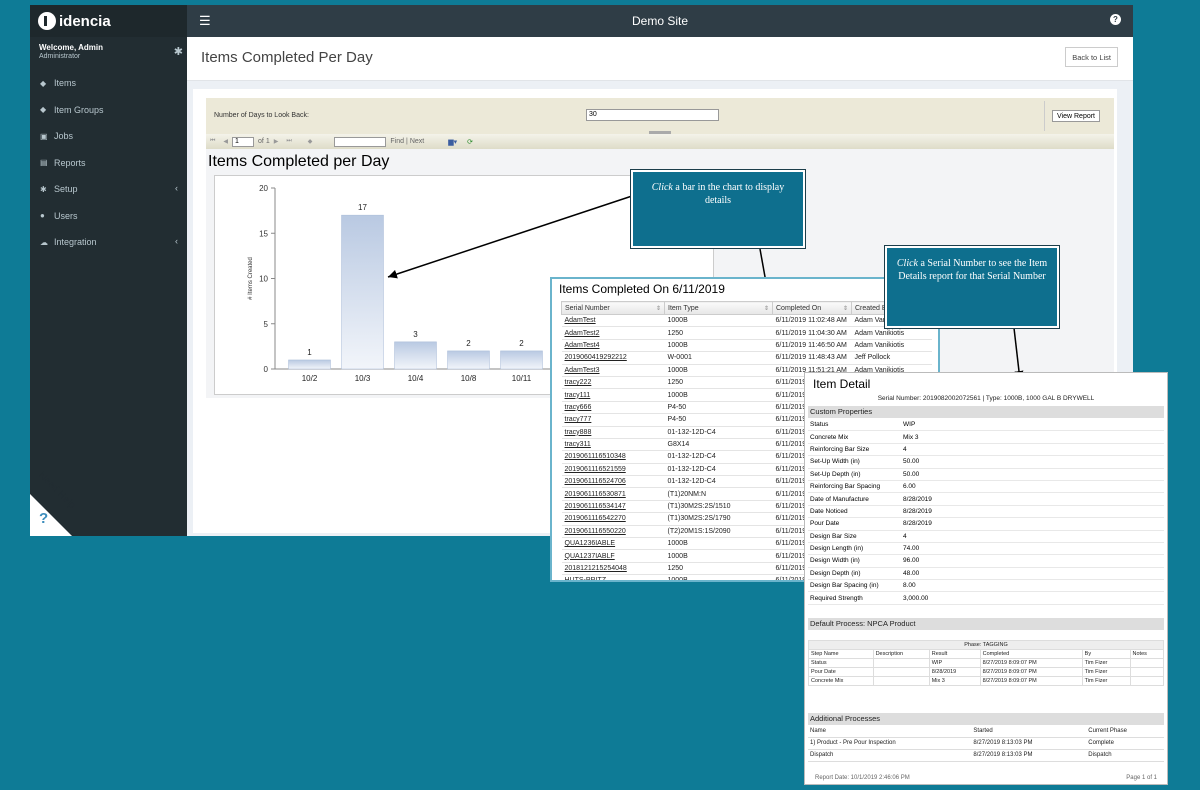 This screenshot has height=790, width=1200. What do you see at coordinates (819, 425) in the screenshot?
I see `property-name: Status` at bounding box center [819, 425].